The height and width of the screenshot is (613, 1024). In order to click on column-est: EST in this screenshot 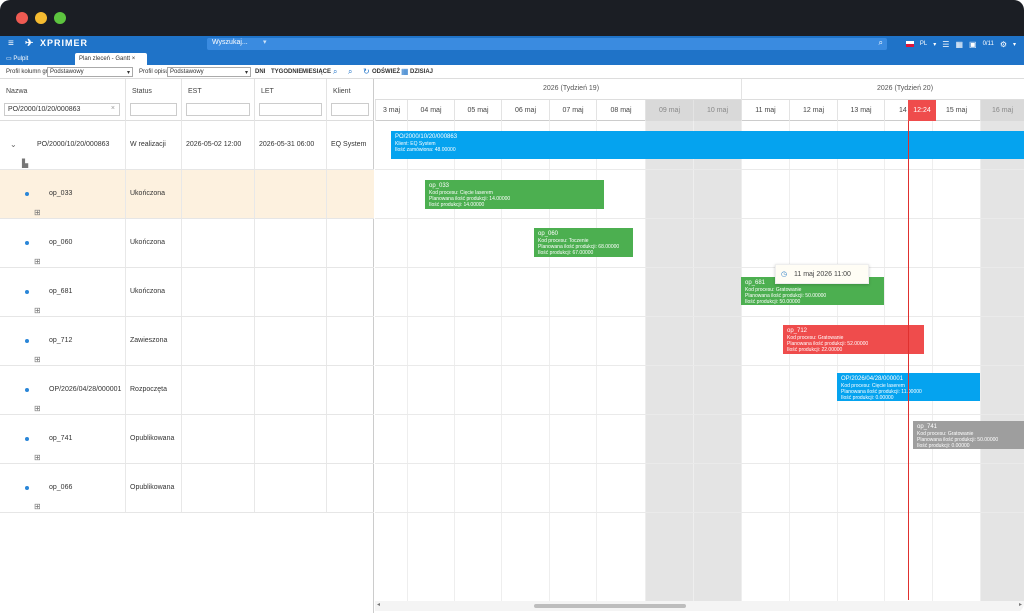, I will do `click(218, 100)`.